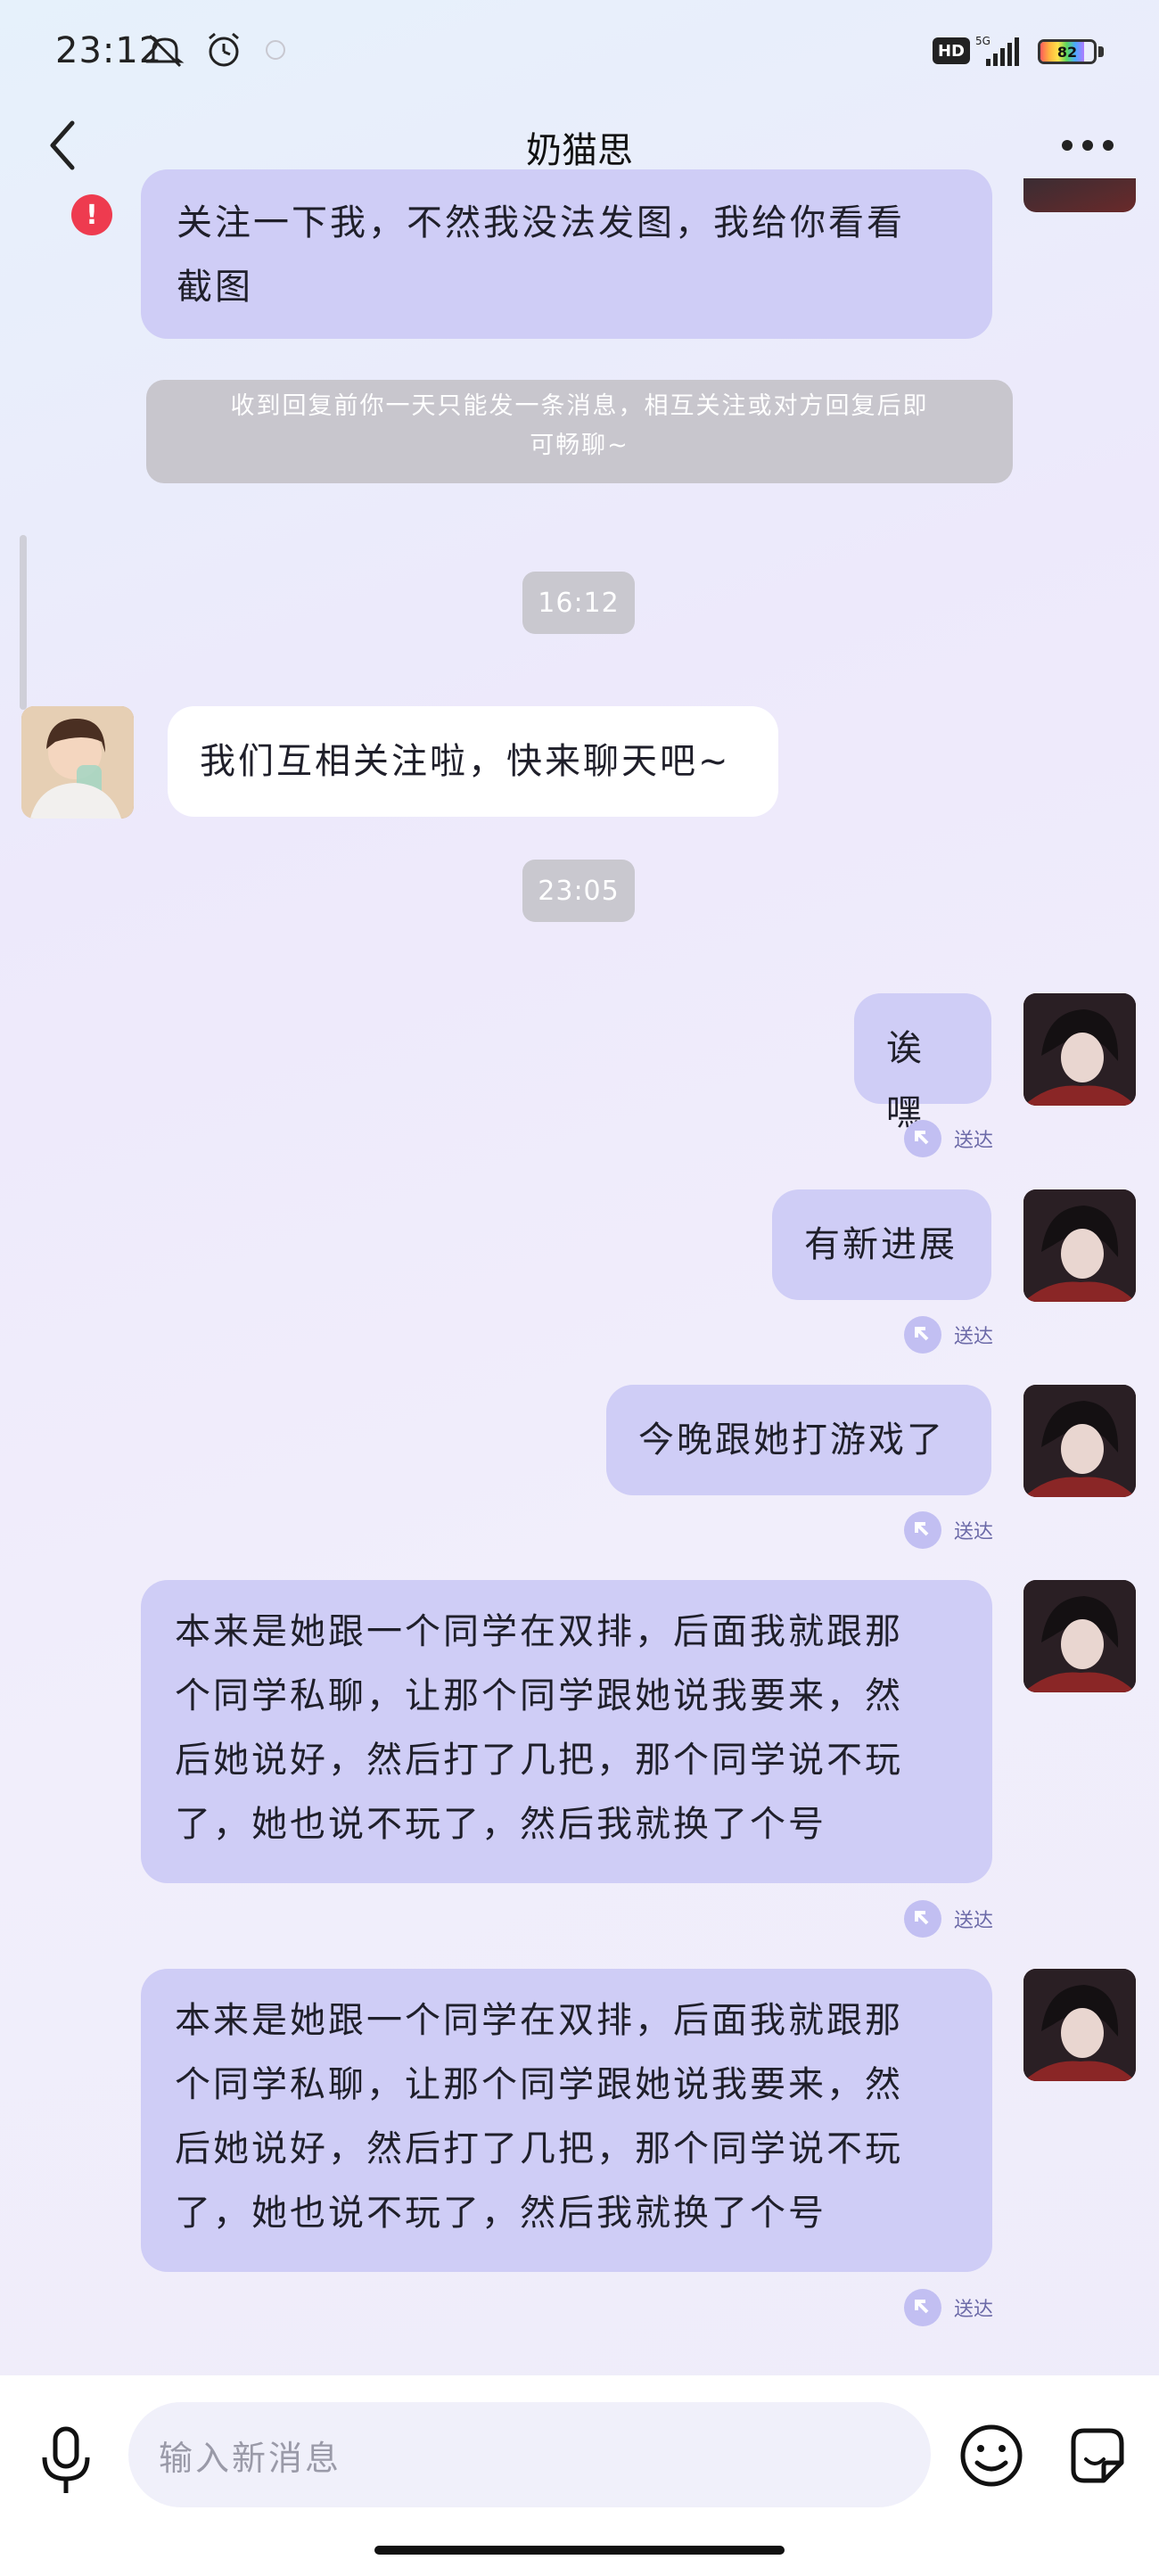 This screenshot has height=2576, width=1159. I want to click on voice-input-button, so click(66, 2461).